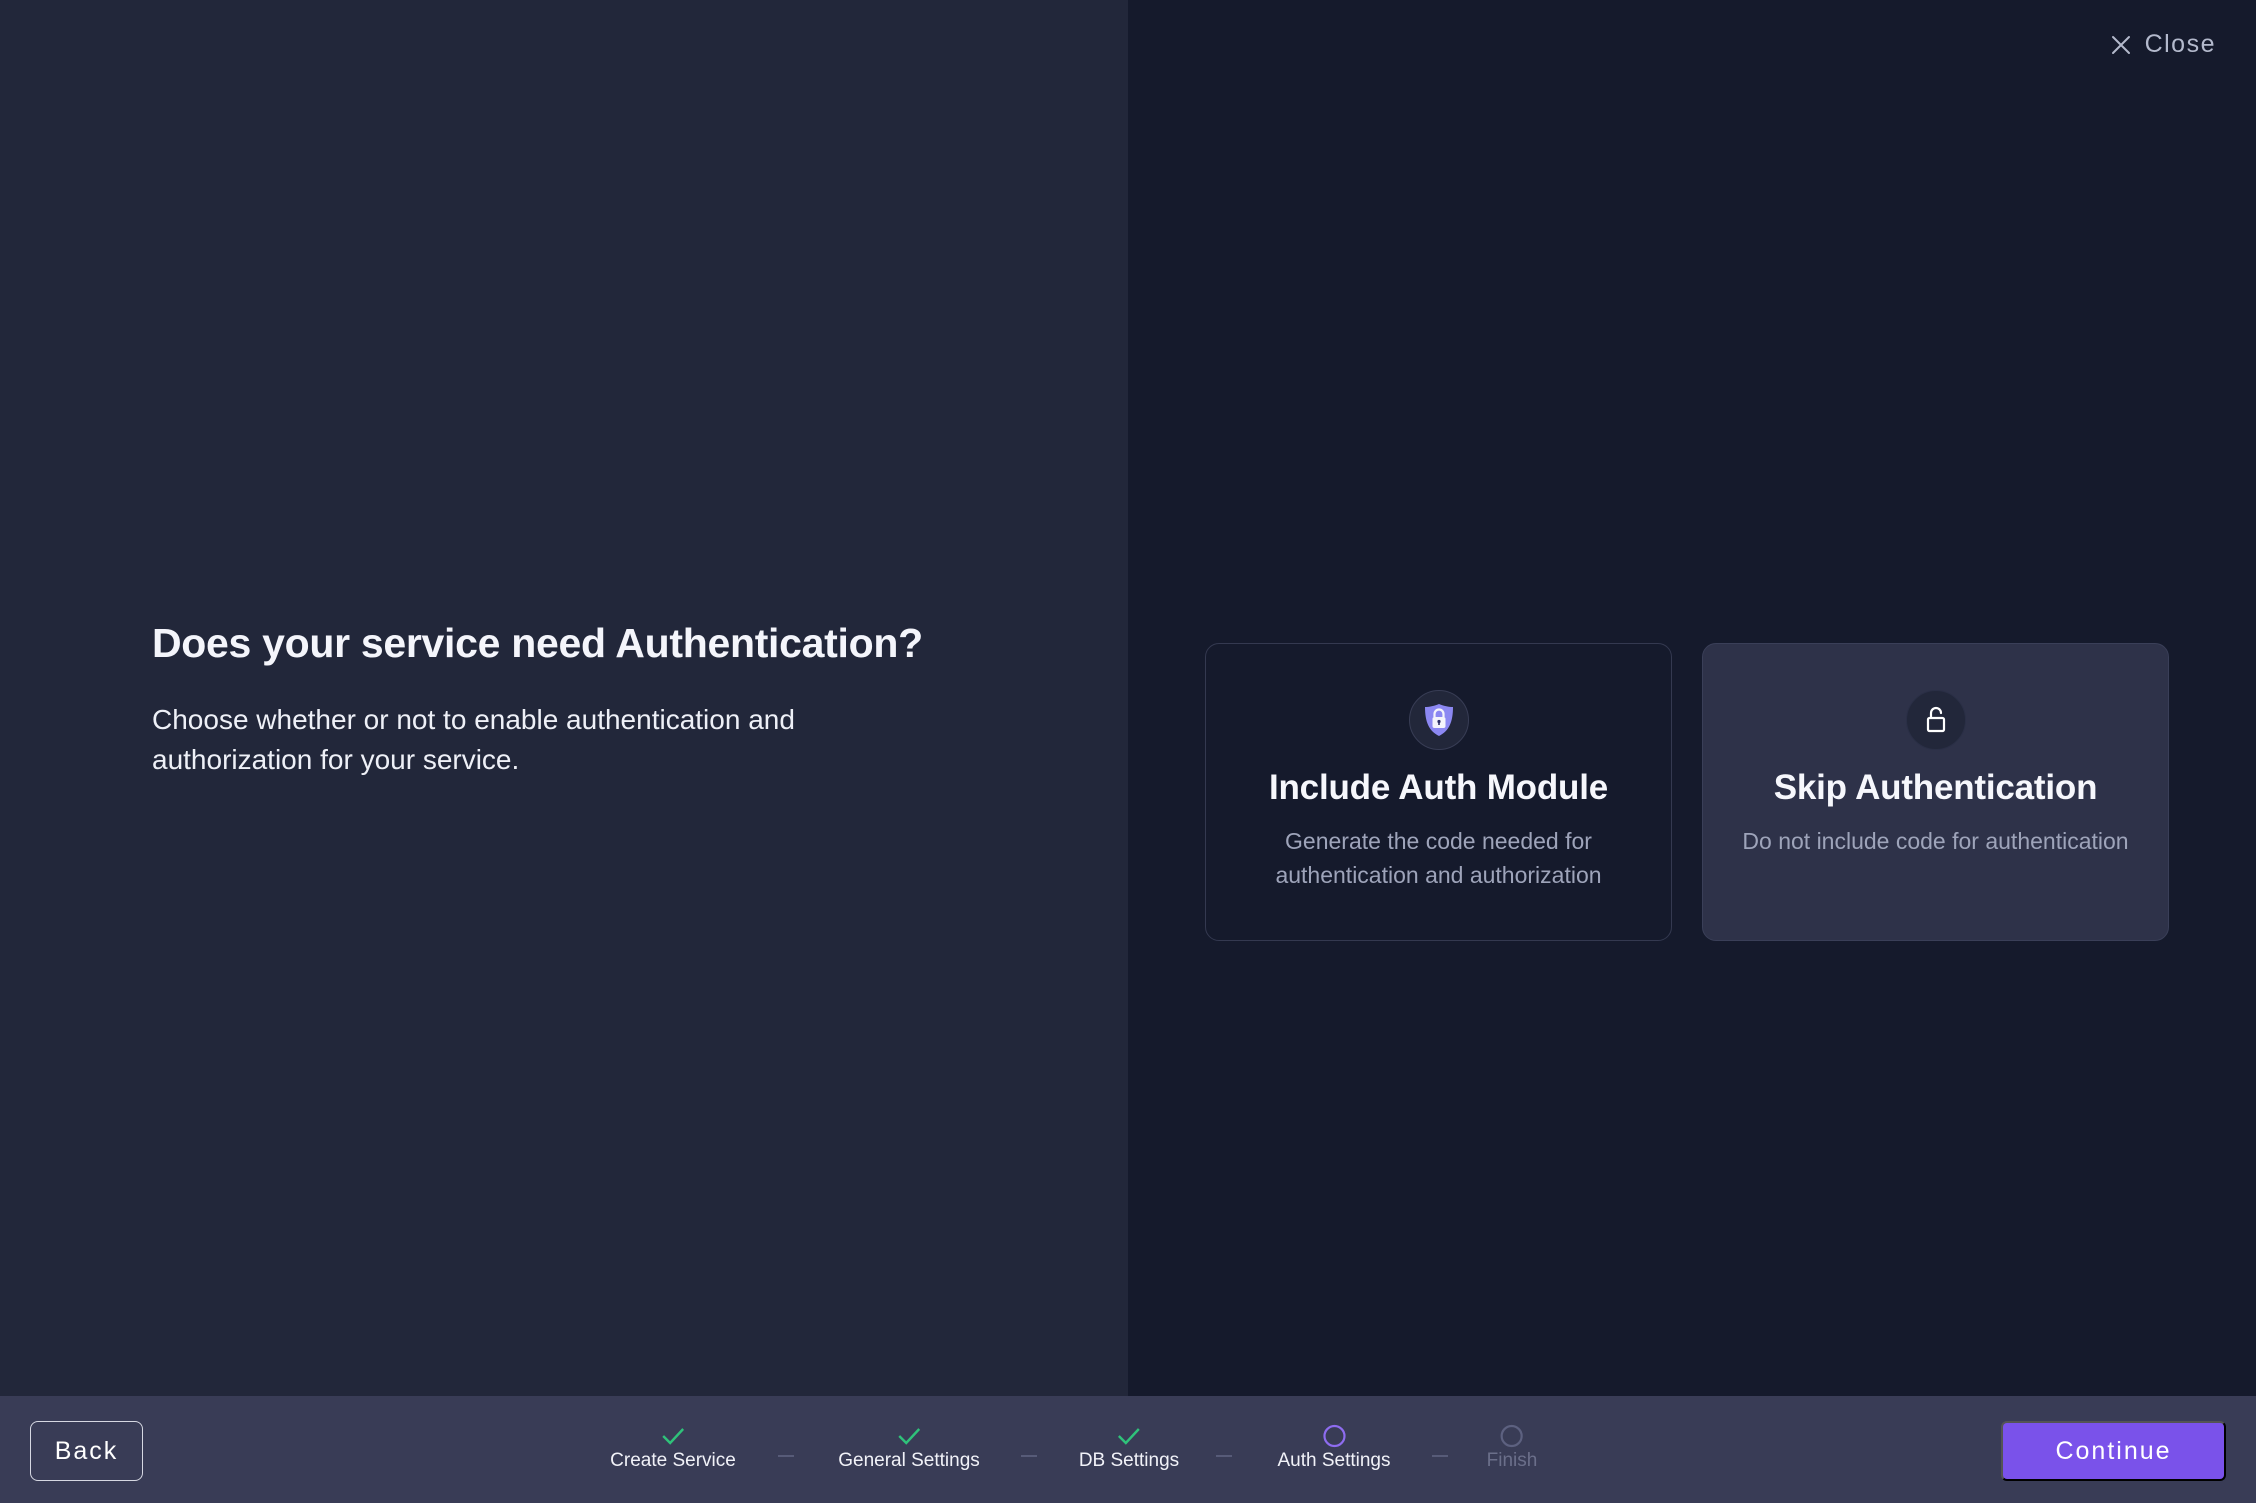 The width and height of the screenshot is (2256, 1503). What do you see at coordinates (1935, 787) in the screenshot?
I see `option-title: Skip Authentication` at bounding box center [1935, 787].